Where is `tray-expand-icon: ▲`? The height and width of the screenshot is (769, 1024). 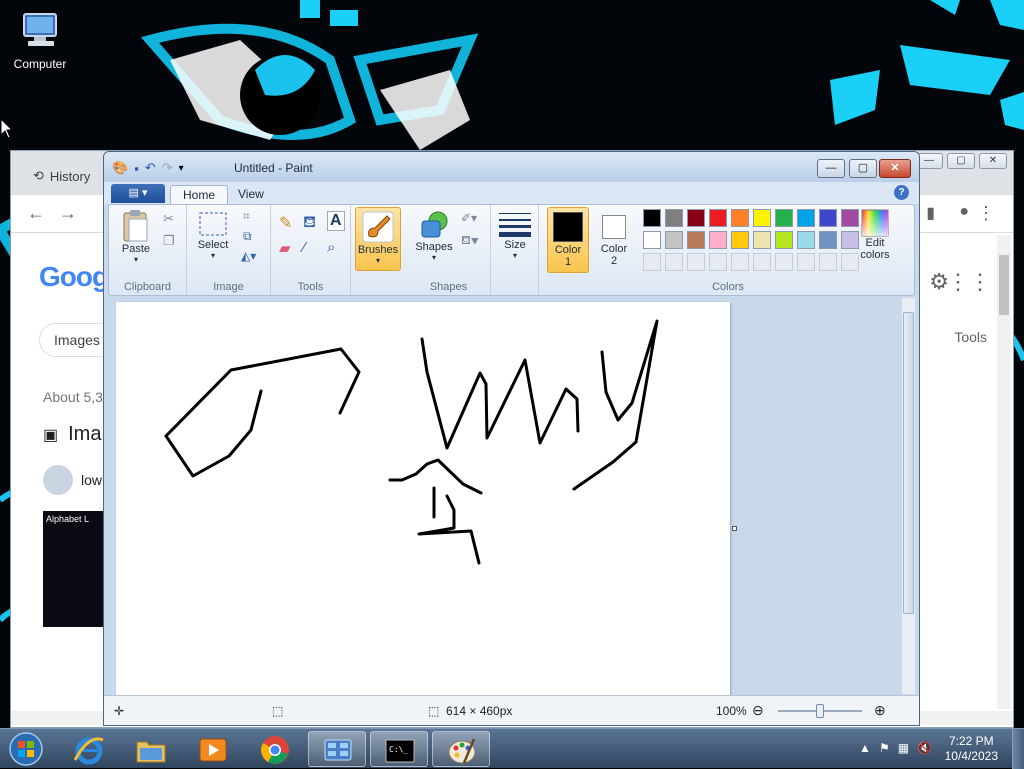 tray-expand-icon: ▲ is located at coordinates (865, 748).